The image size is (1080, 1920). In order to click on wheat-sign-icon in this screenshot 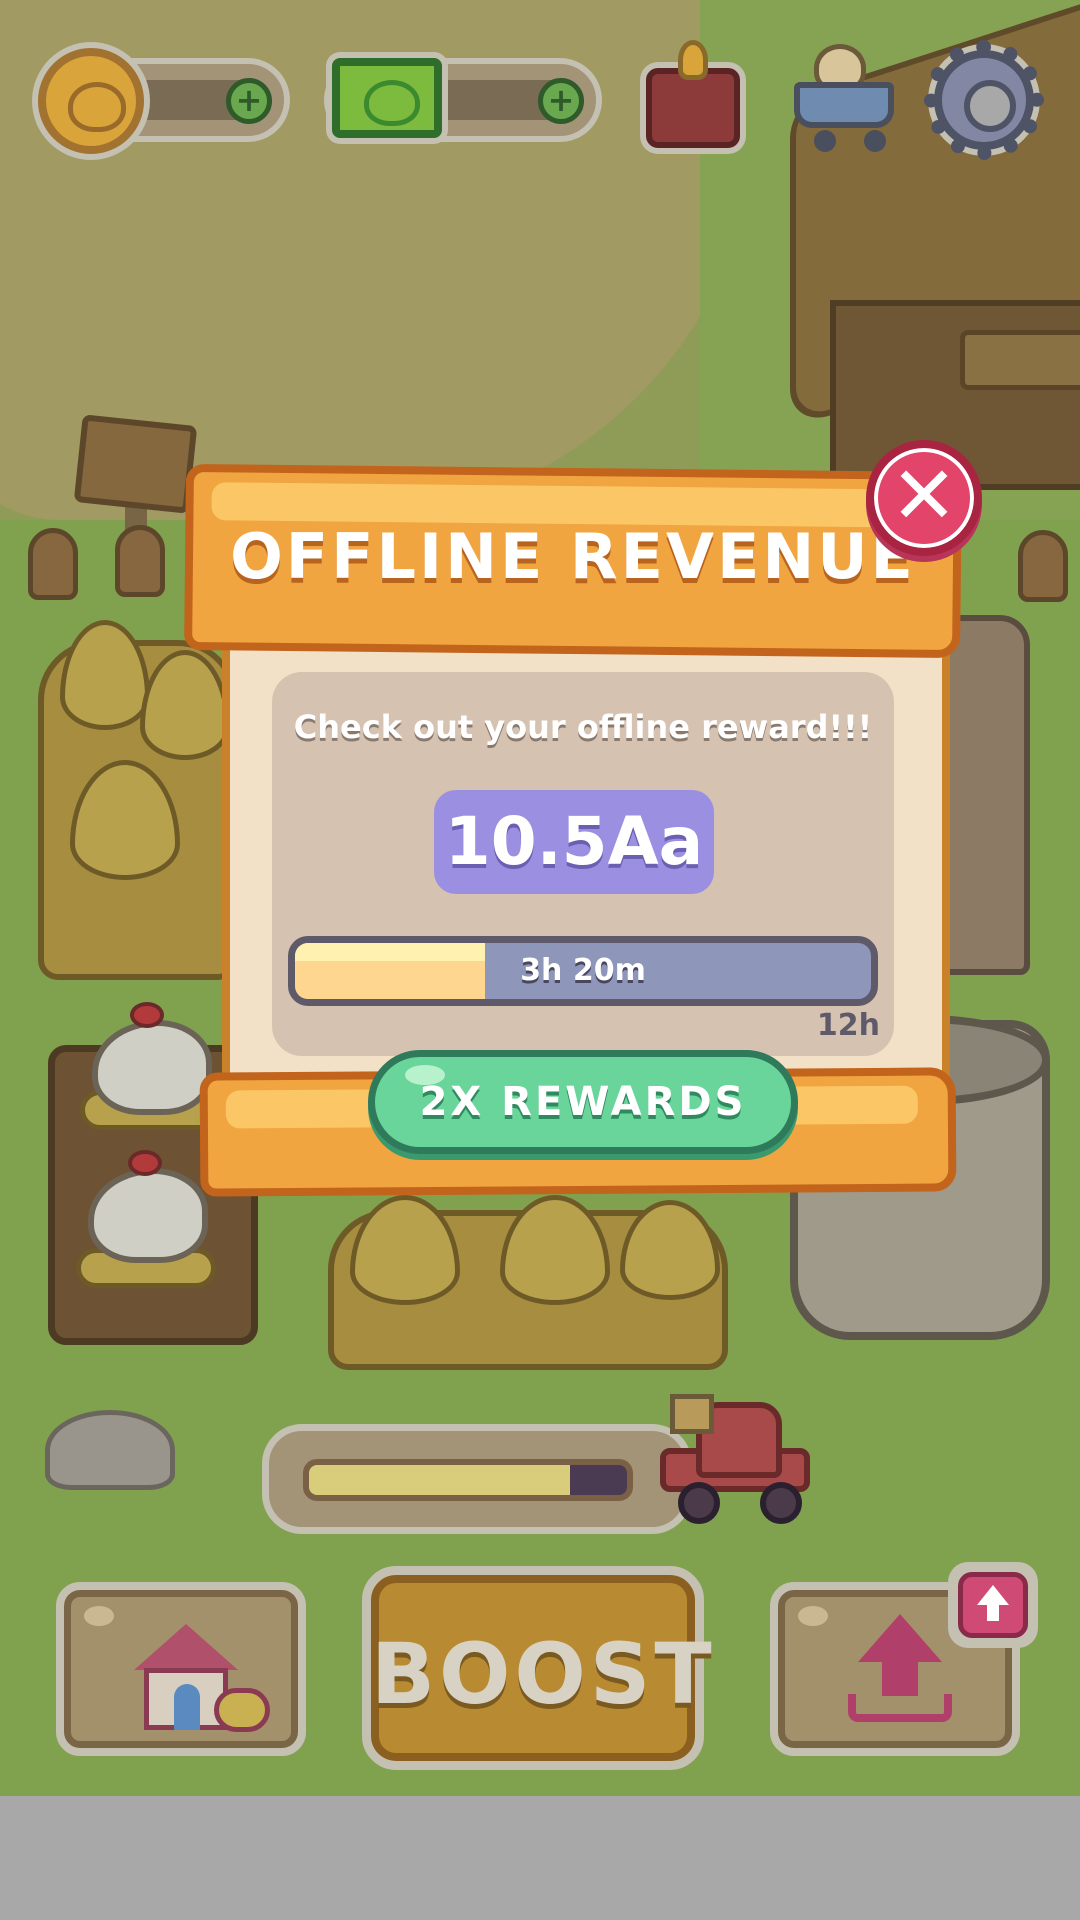, I will do `click(135, 464)`.